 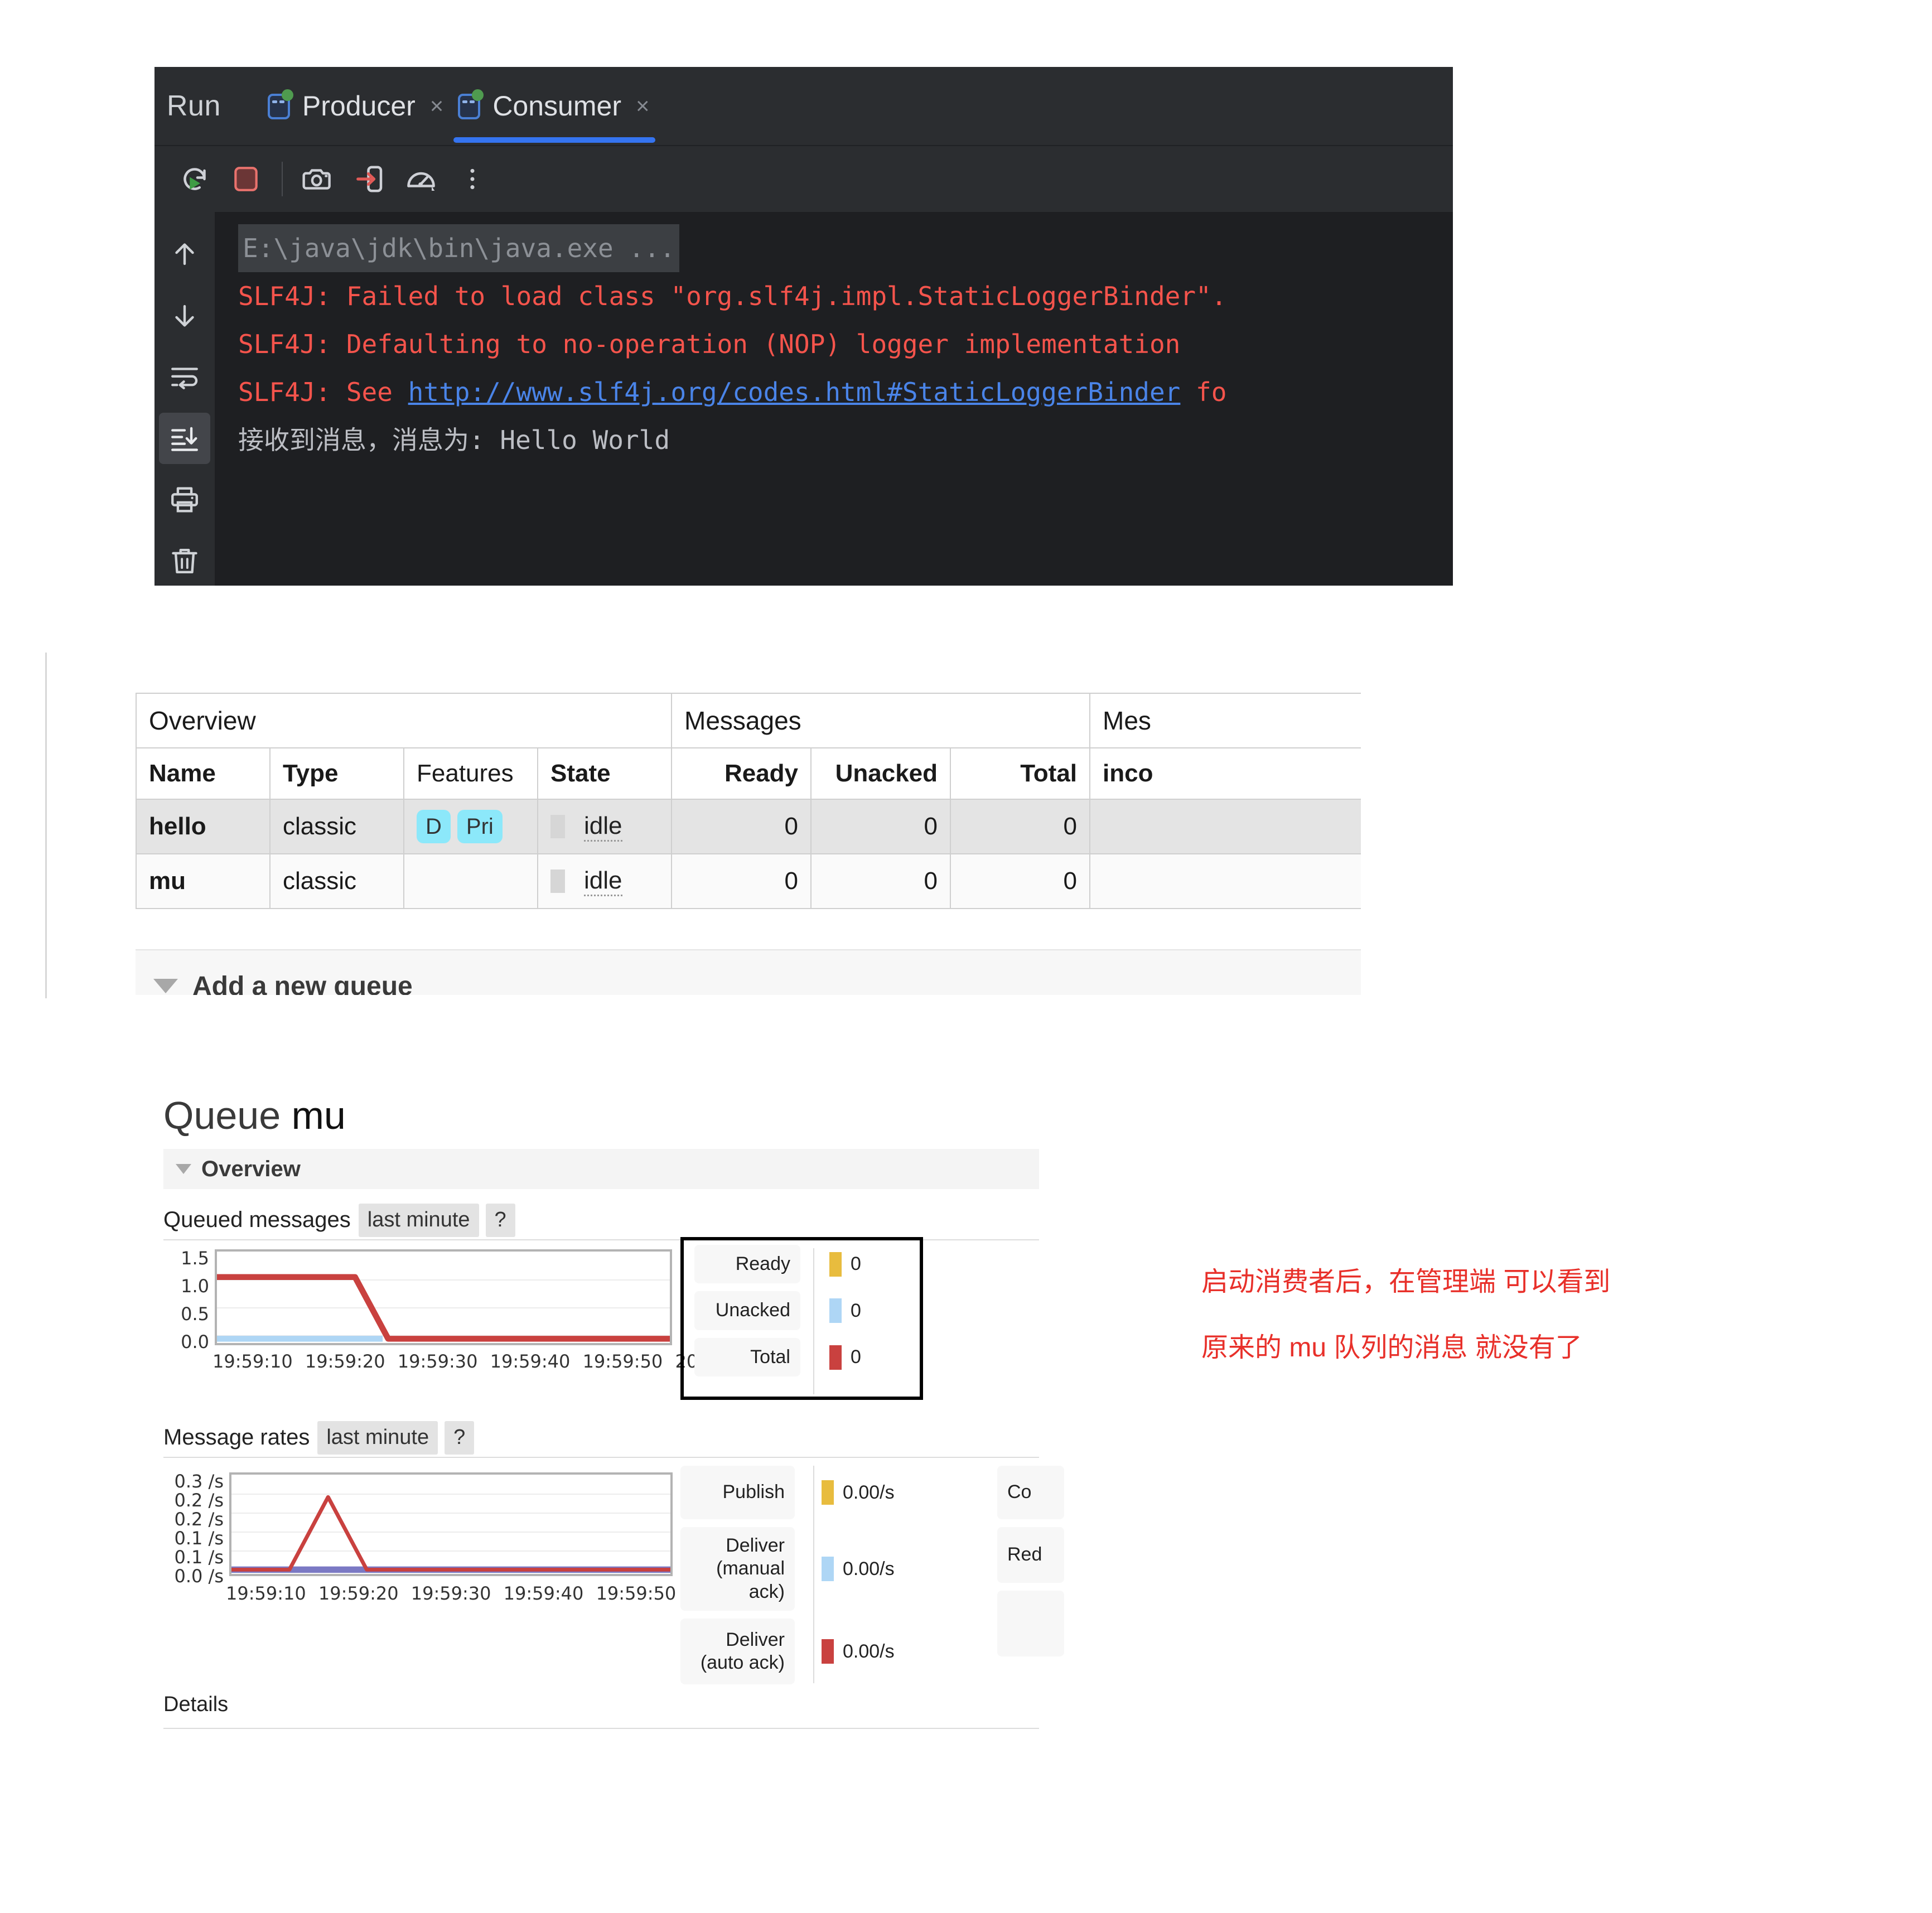 What do you see at coordinates (184, 500) in the screenshot?
I see `printer-icon` at bounding box center [184, 500].